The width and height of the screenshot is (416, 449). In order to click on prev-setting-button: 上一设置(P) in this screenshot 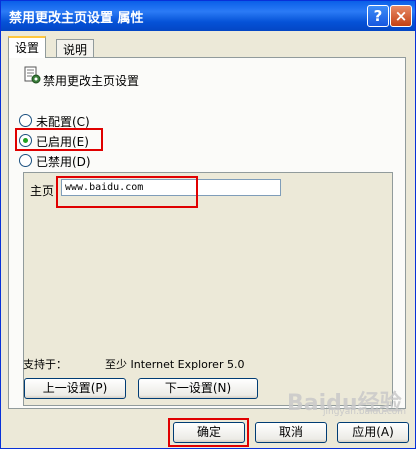, I will do `click(75, 388)`.